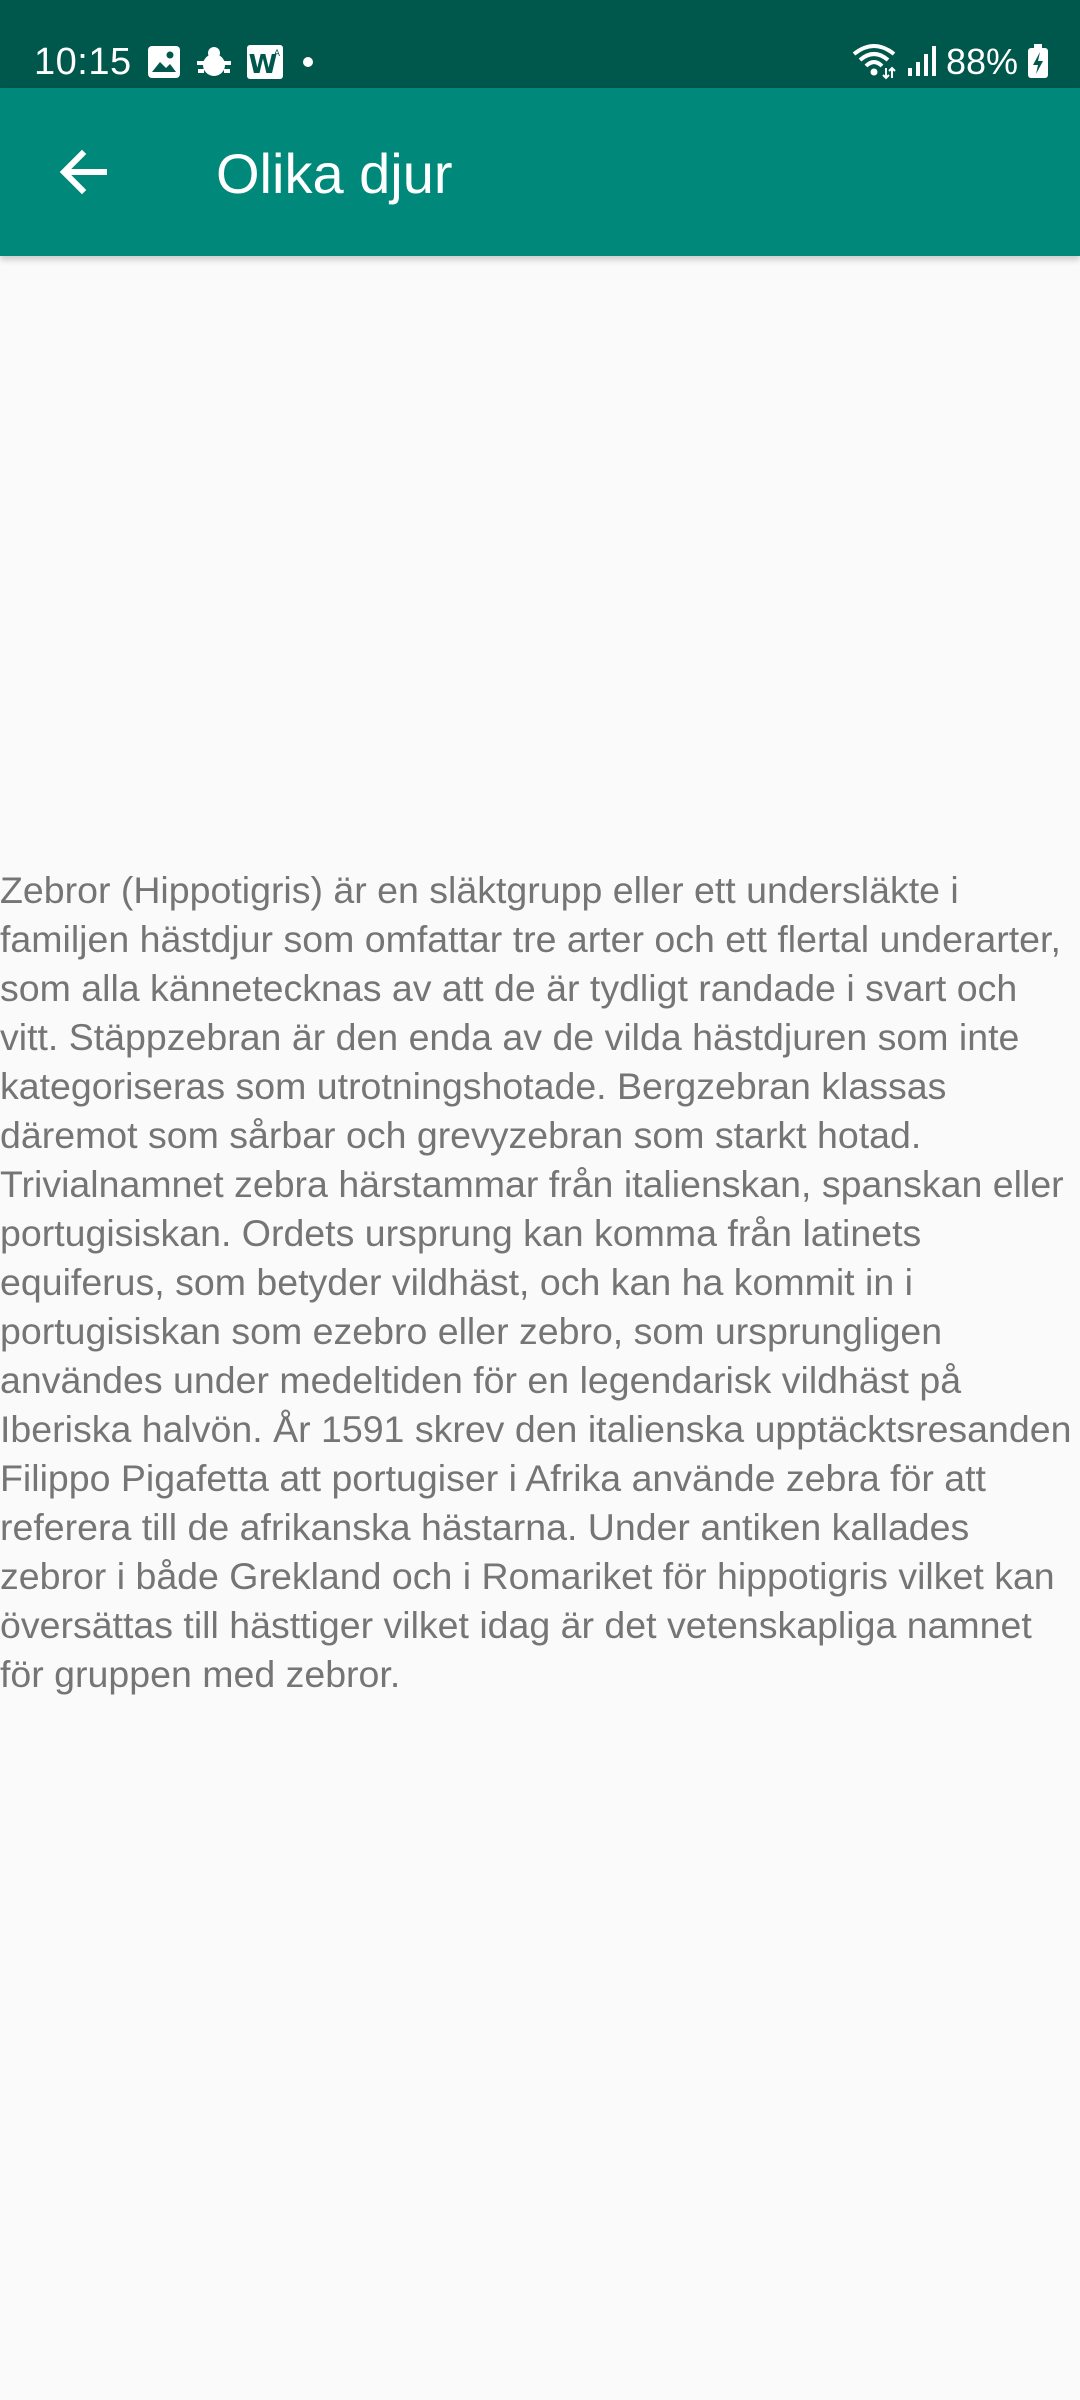  I want to click on battery-charging-icon, so click(1038, 62).